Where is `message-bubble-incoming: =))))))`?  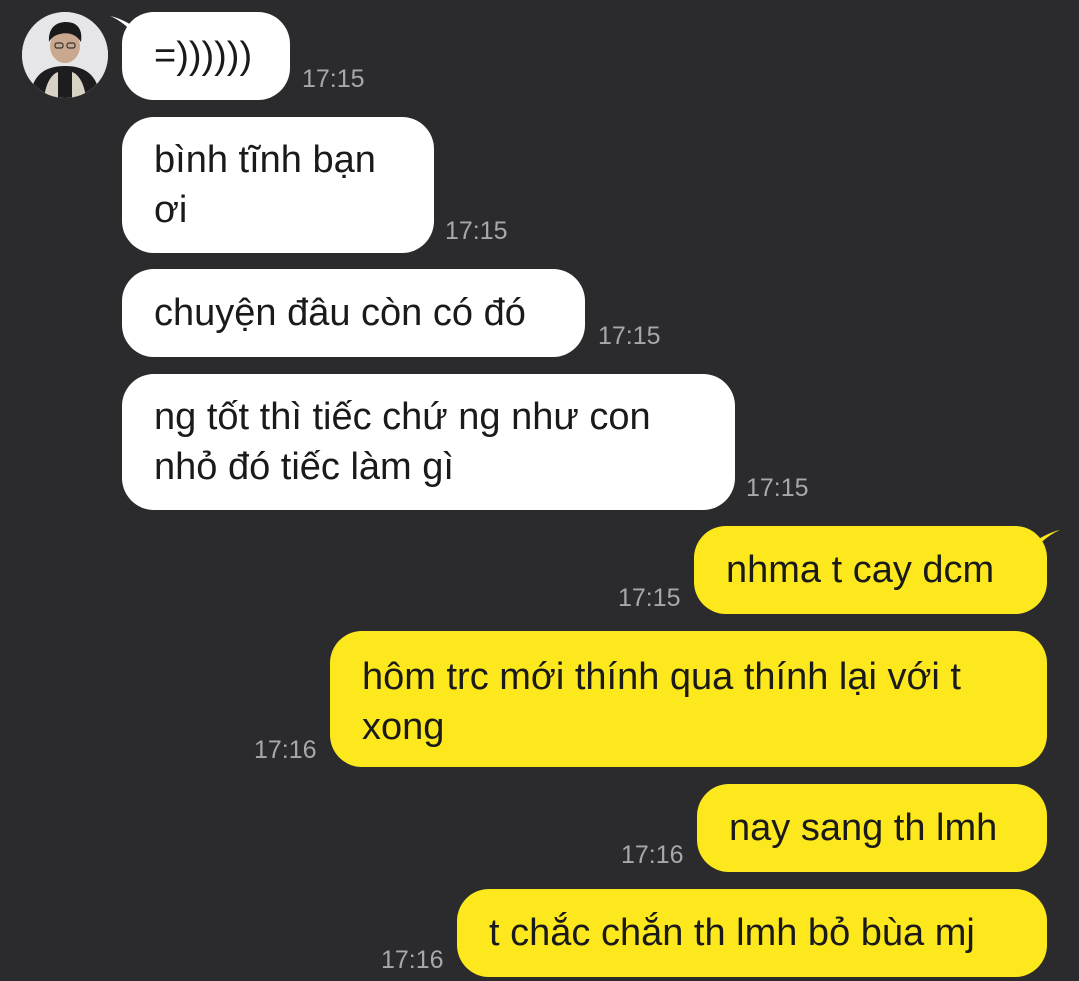
message-bubble-incoming: =)))))) is located at coordinates (206, 56).